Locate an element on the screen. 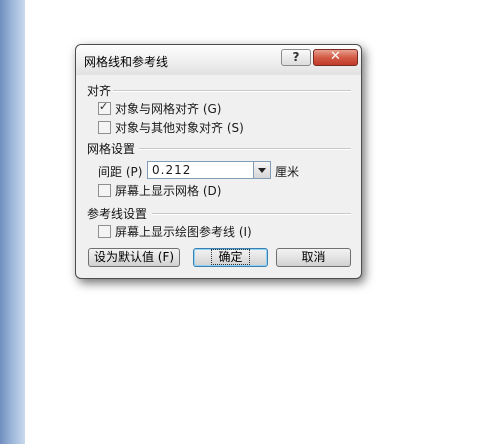 This screenshot has width=499, height=444. close-icon: ✕ is located at coordinates (335, 56).